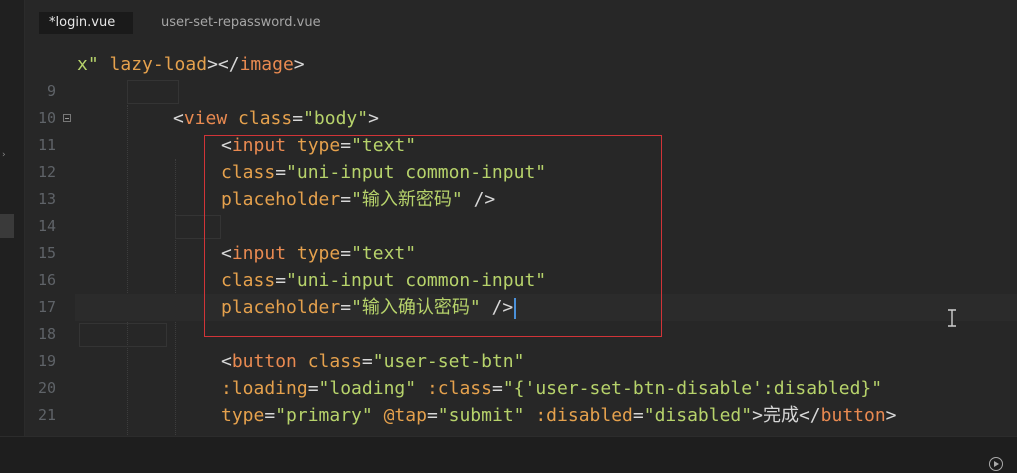 The width and height of the screenshot is (1017, 473). What do you see at coordinates (46, 145) in the screenshot?
I see `line-number: 11` at bounding box center [46, 145].